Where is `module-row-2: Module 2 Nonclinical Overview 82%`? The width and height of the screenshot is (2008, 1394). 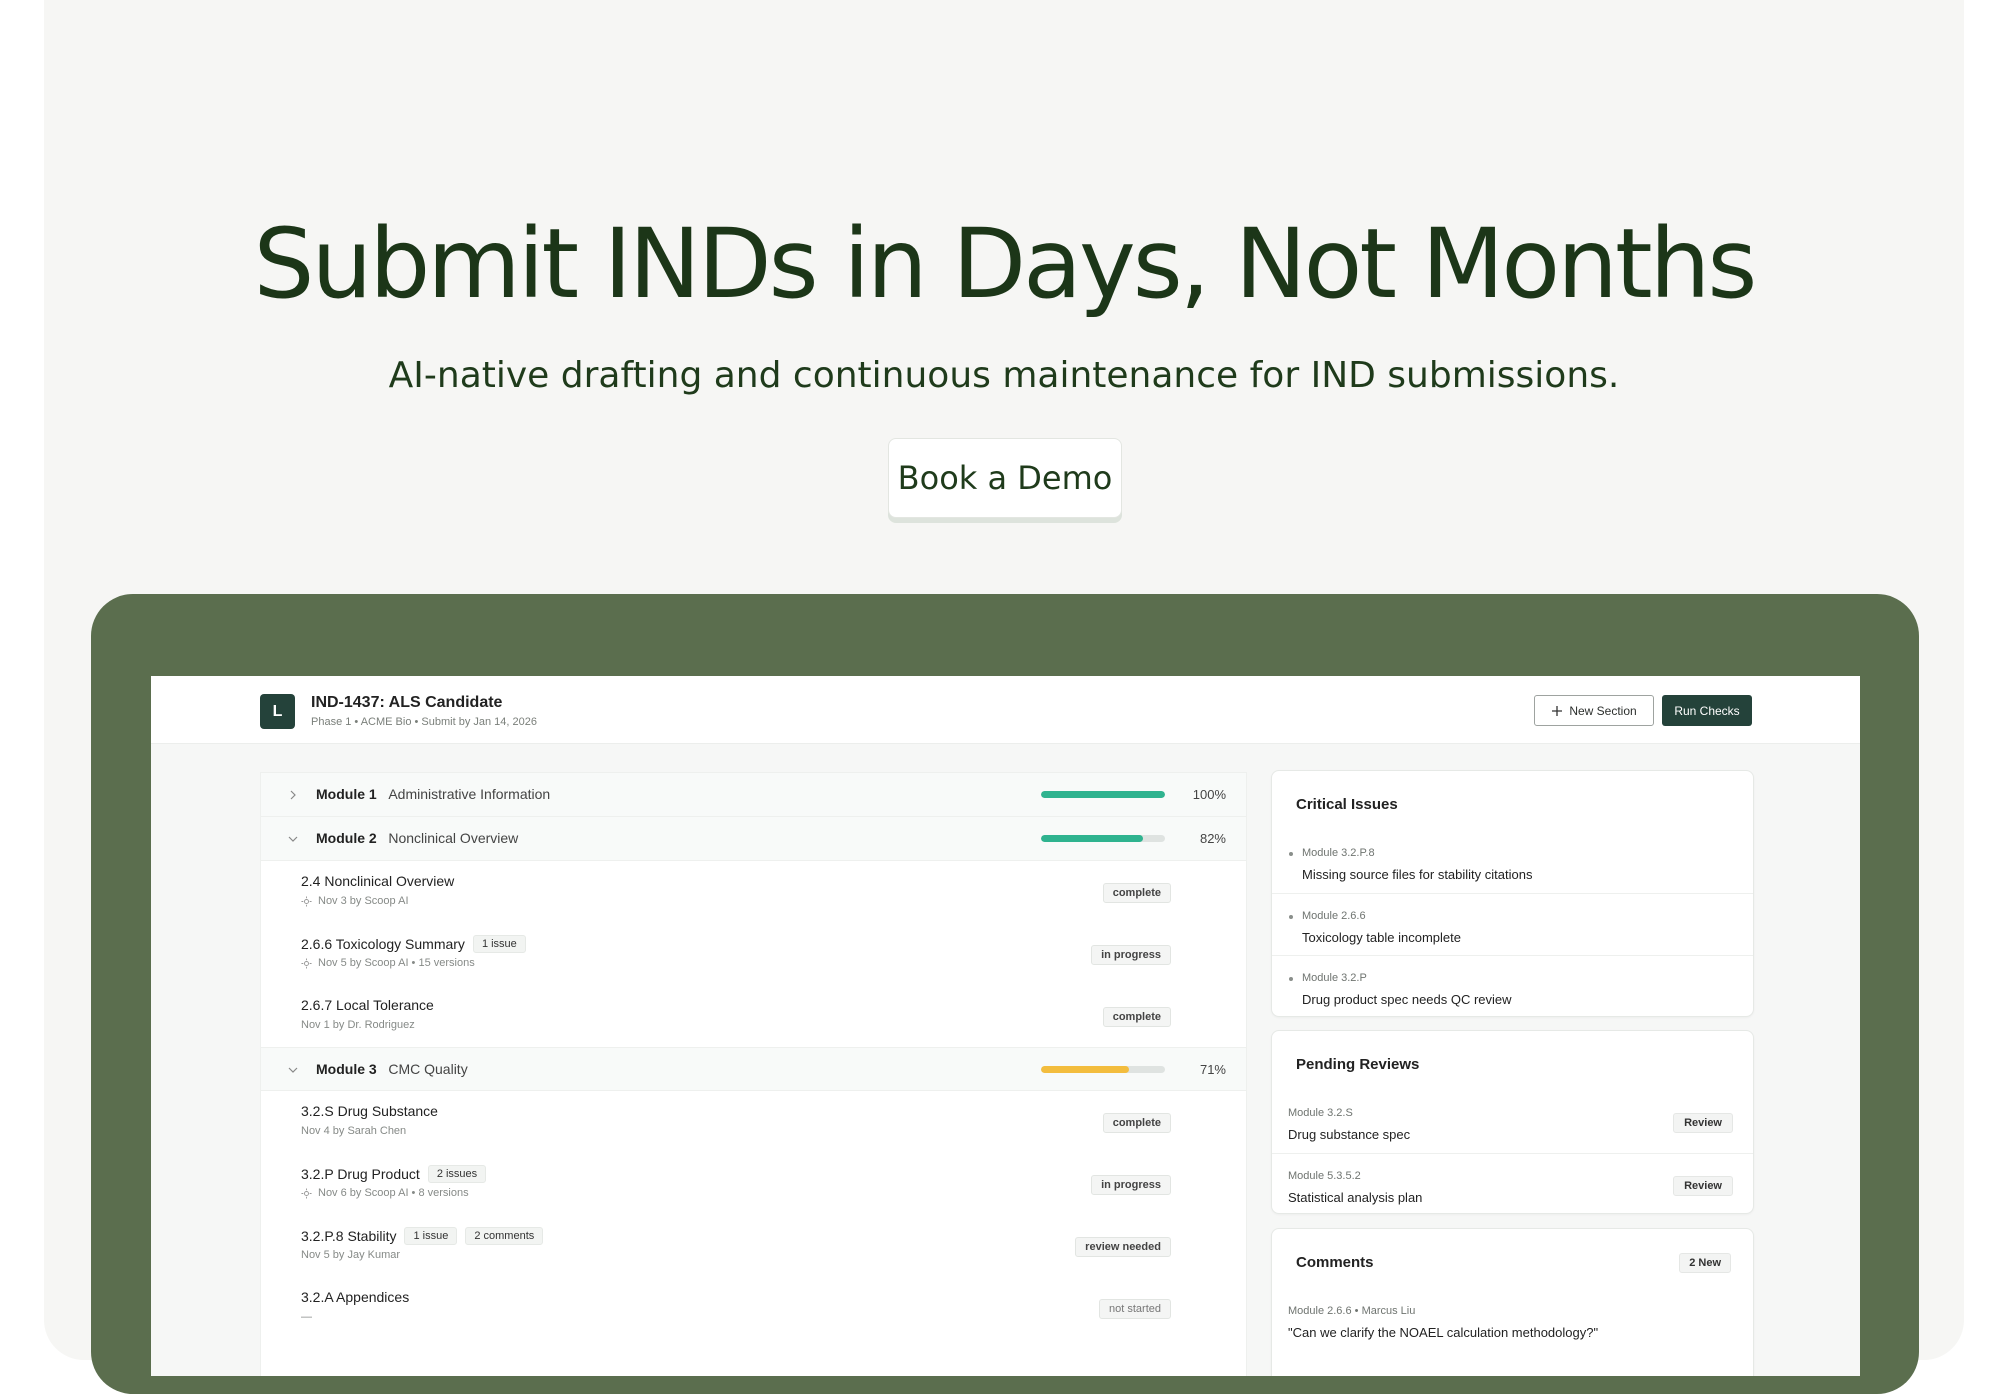 module-row-2: Module 2 Nonclinical Overview 82% is located at coordinates (753, 839).